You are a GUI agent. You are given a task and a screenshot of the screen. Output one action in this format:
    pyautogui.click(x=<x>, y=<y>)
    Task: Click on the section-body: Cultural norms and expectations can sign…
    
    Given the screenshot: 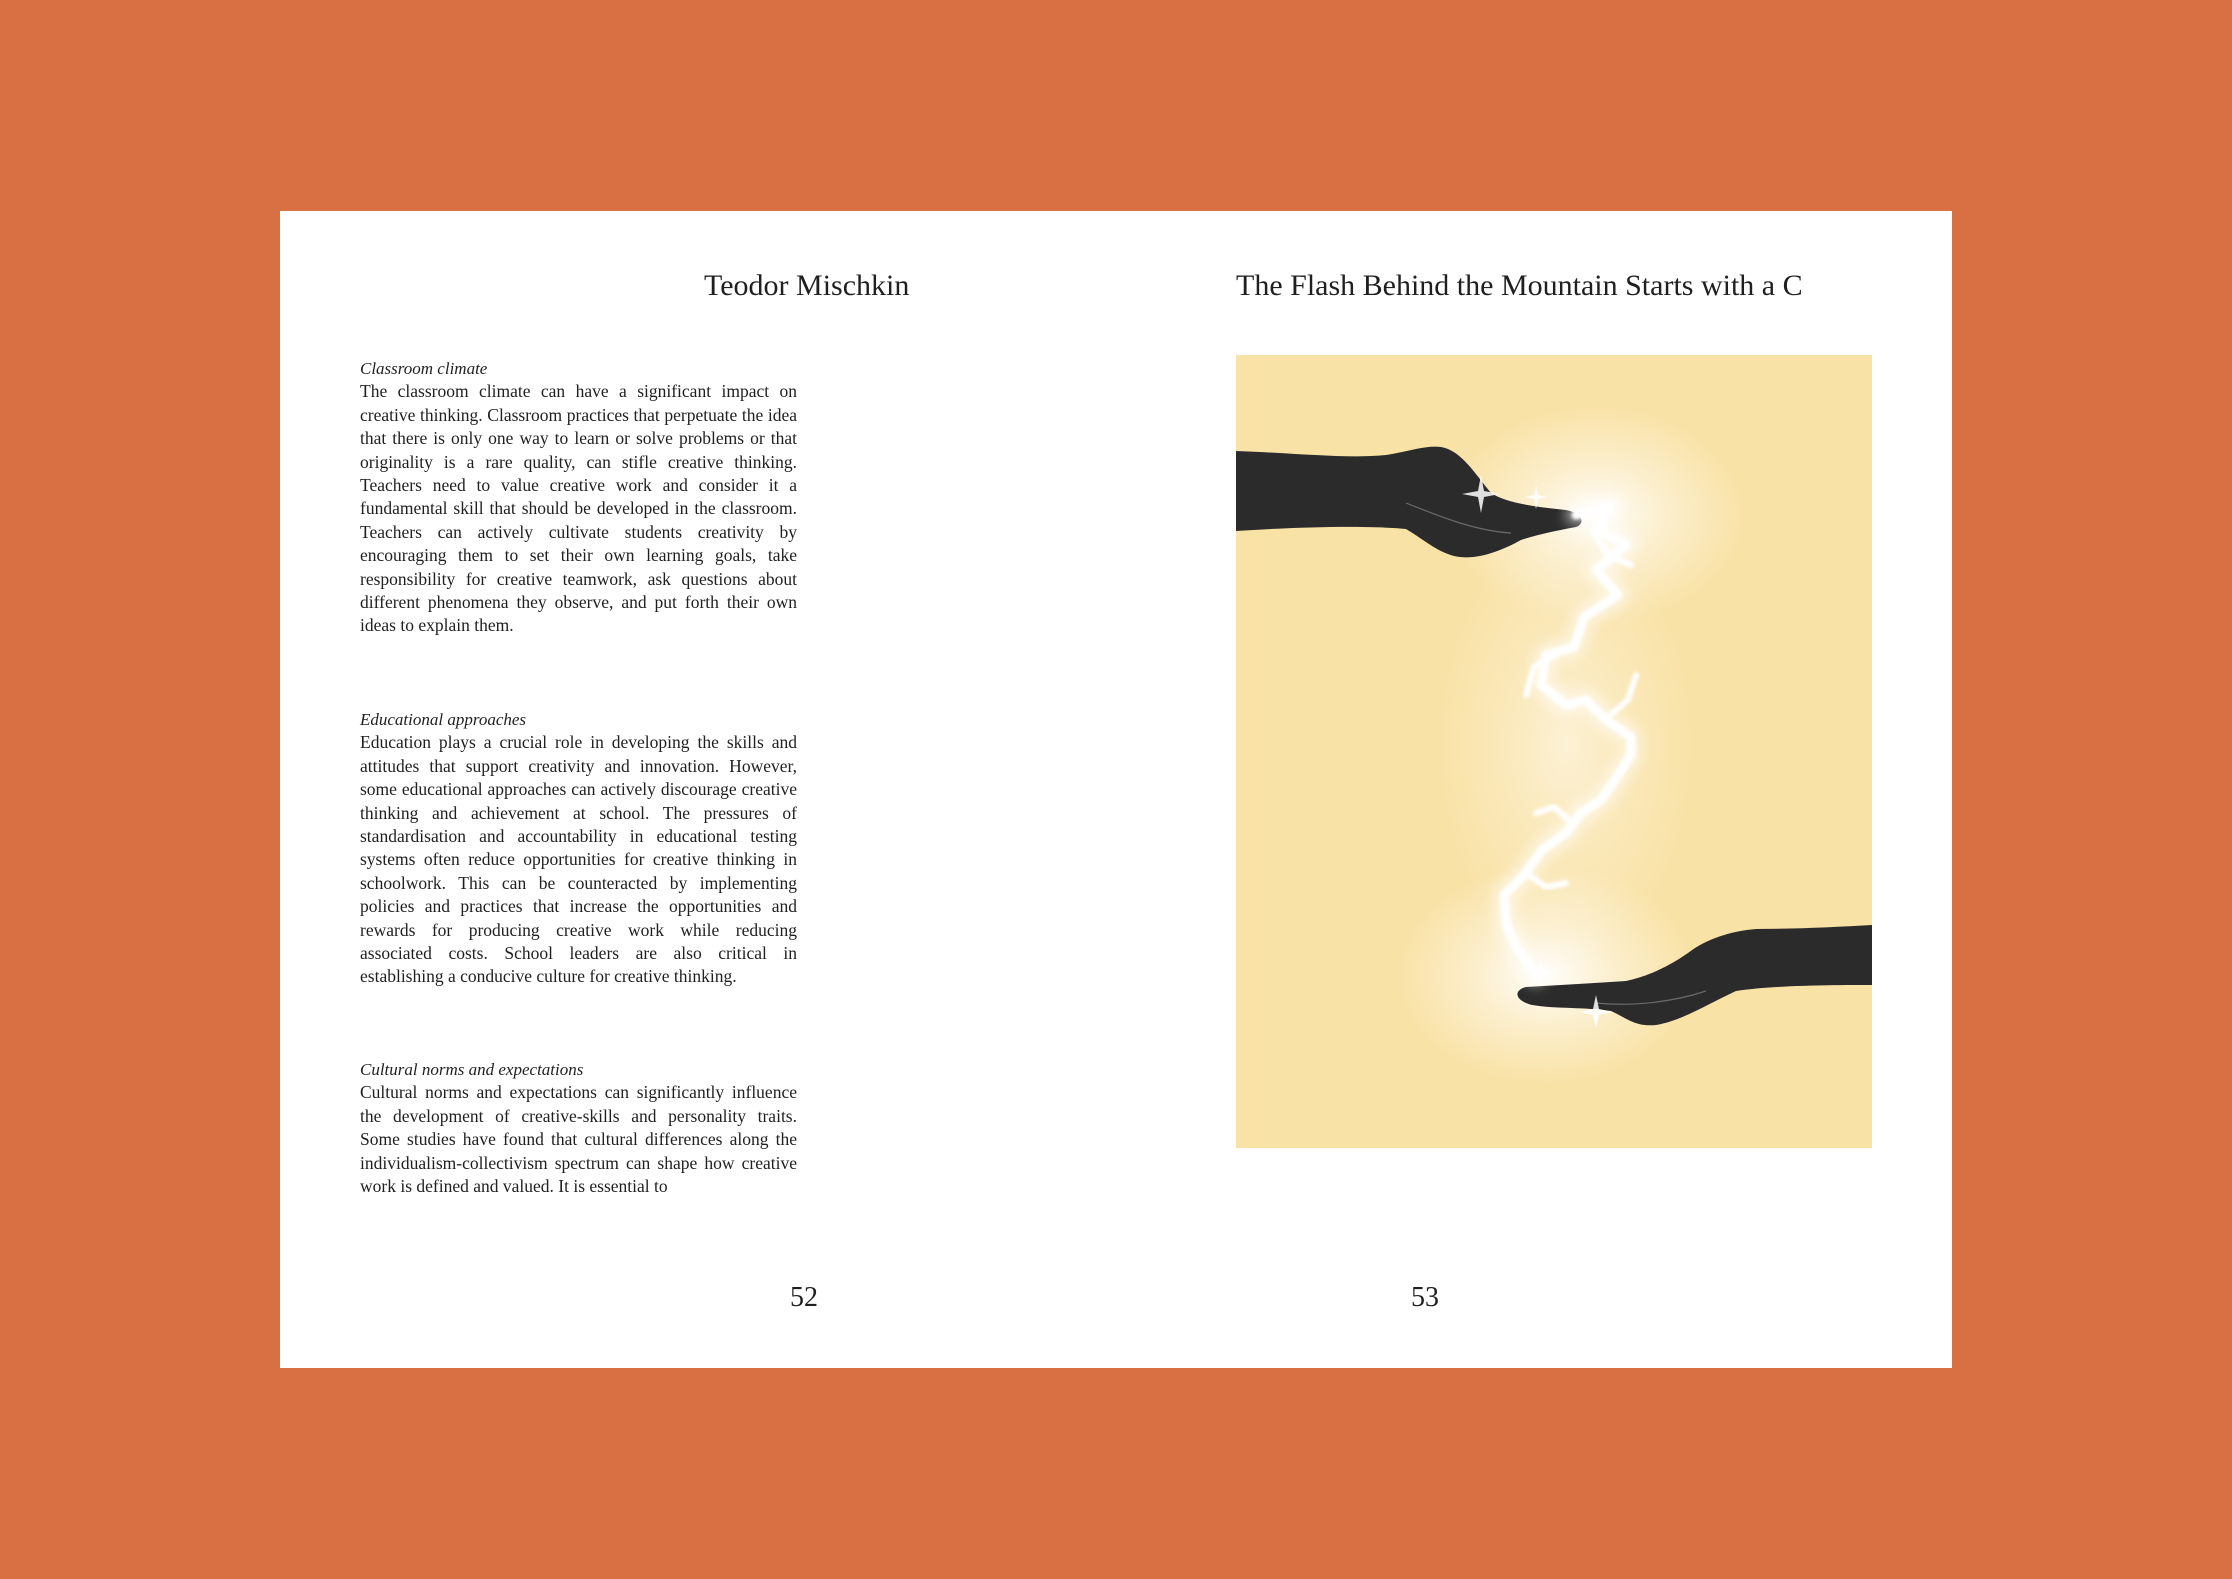 What is the action you would take?
    pyautogui.click(x=578, y=1139)
    